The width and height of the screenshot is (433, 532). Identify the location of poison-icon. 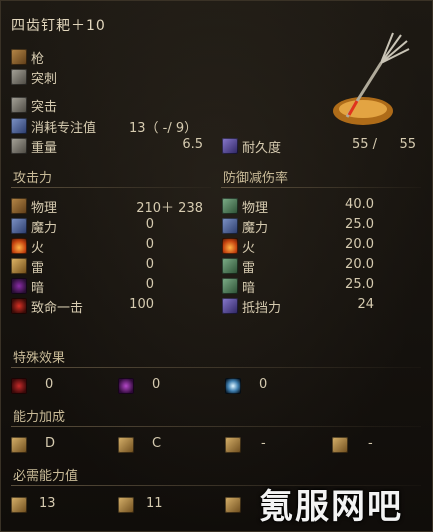
(126, 386).